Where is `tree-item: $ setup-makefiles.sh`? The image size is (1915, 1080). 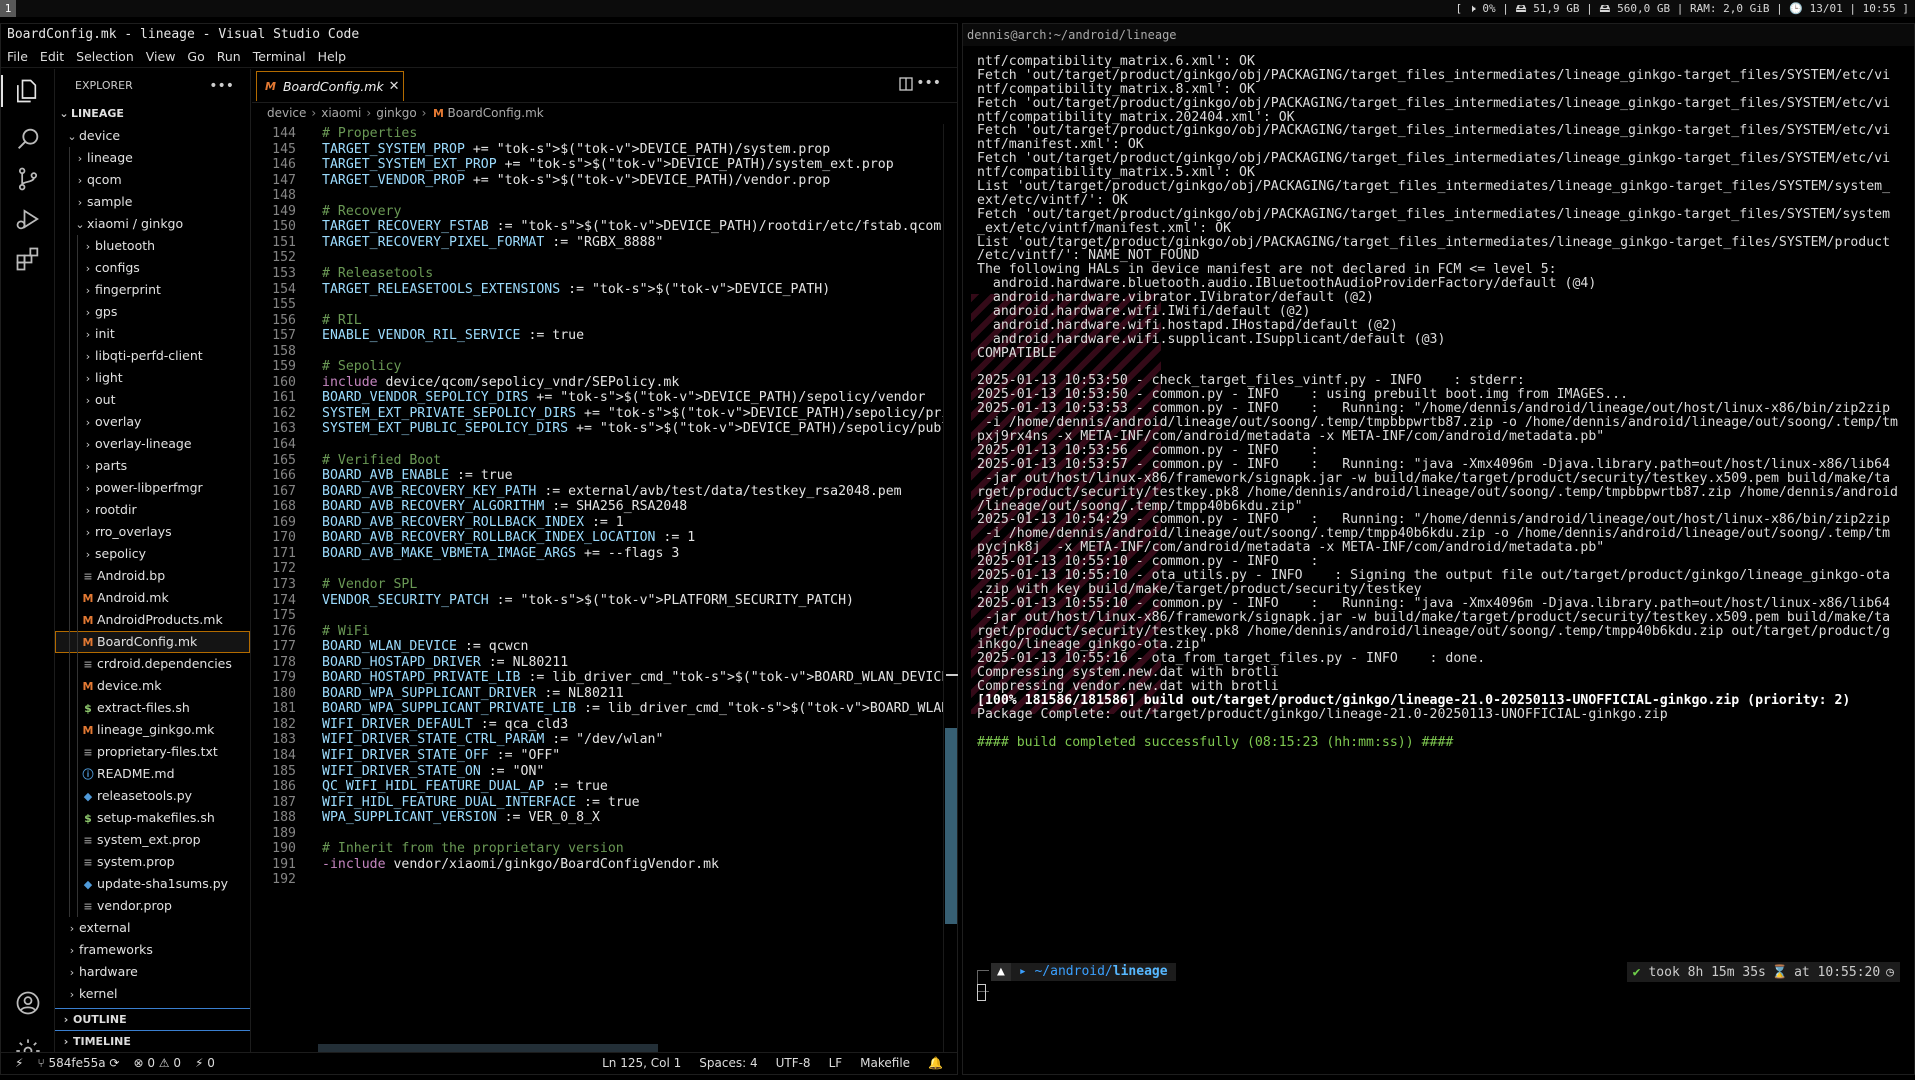 tree-item: $ setup-makefiles.sh is located at coordinates (152, 818).